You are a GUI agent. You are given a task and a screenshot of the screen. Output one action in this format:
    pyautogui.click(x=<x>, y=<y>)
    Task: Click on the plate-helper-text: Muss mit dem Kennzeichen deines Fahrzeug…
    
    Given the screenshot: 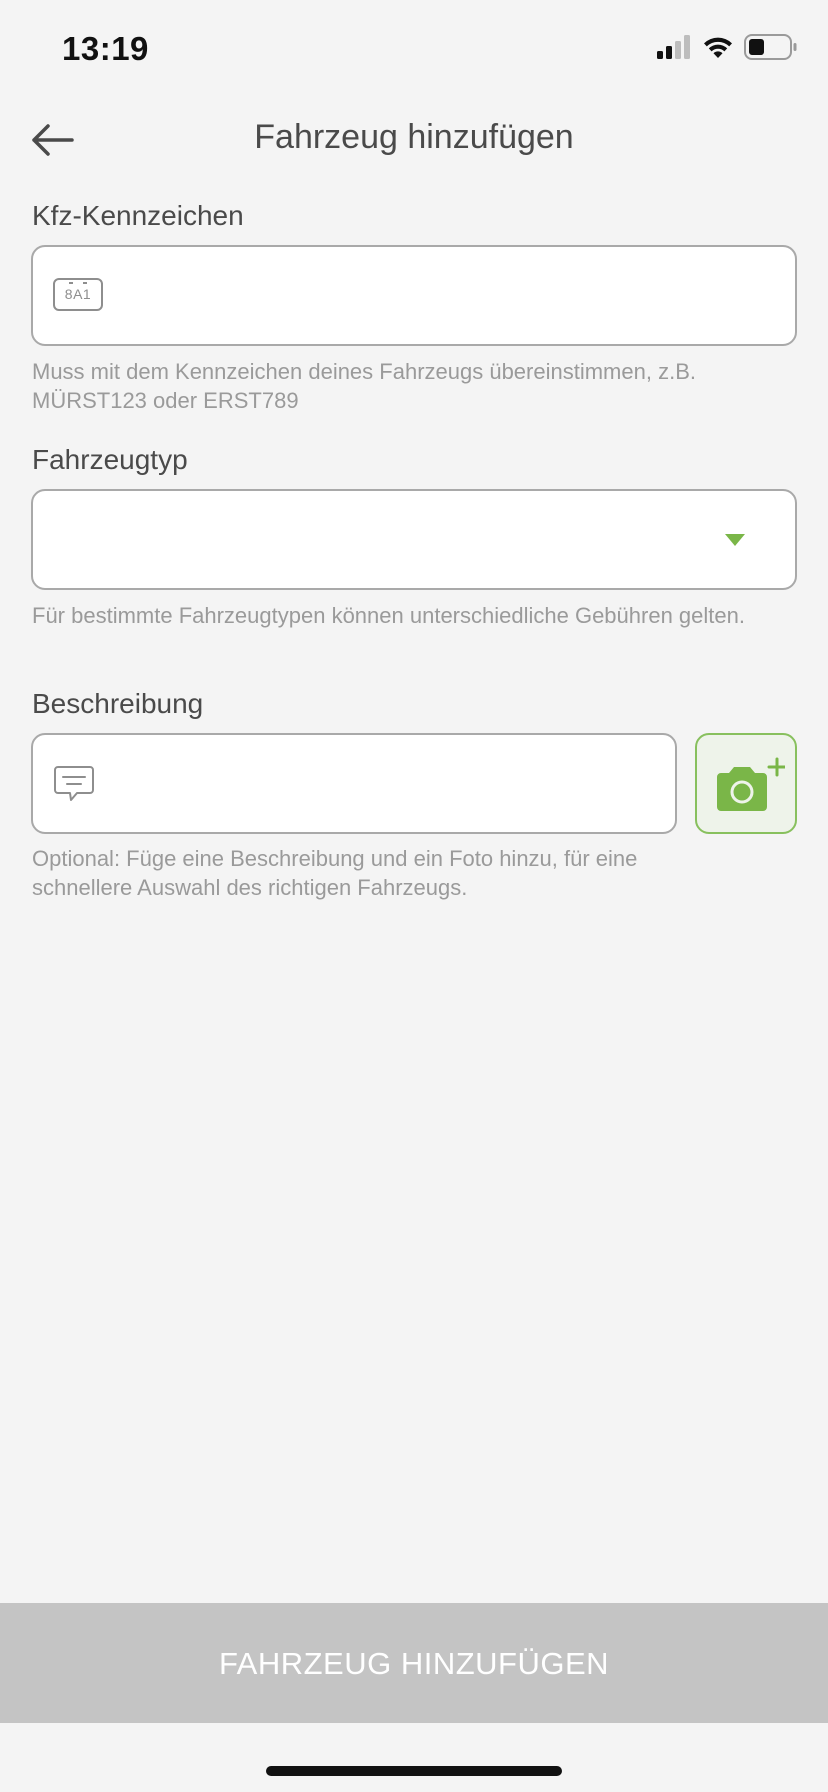 What is the action you would take?
    pyautogui.click(x=364, y=386)
    